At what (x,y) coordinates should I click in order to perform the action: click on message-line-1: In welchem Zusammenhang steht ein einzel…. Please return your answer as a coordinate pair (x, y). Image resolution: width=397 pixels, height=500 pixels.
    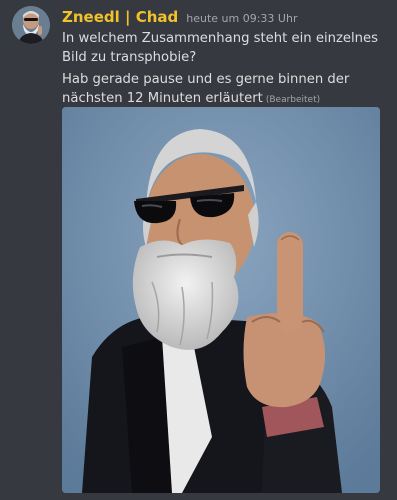
    Looking at the image, I should click on (220, 48).